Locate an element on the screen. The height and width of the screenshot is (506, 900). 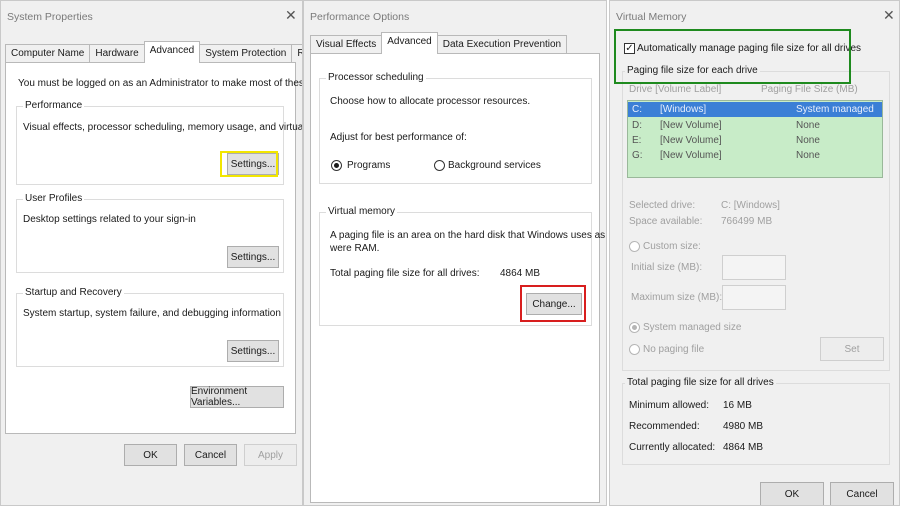
list-item: C: [Windows] System managed is located at coordinates (755, 109).